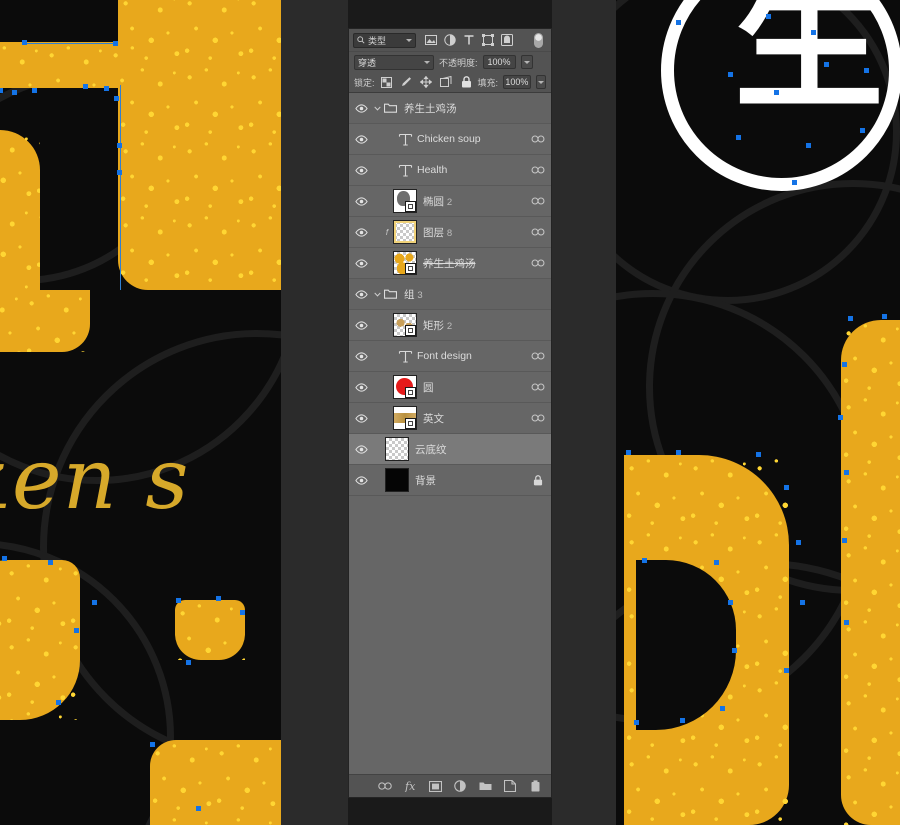 This screenshot has width=900, height=825. What do you see at coordinates (394, 62) in the screenshot?
I see `blend-mode-select: 穿透` at bounding box center [394, 62].